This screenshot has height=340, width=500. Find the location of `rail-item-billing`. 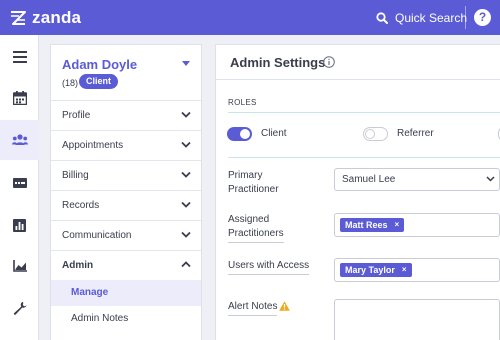

rail-item-billing is located at coordinates (19, 183).